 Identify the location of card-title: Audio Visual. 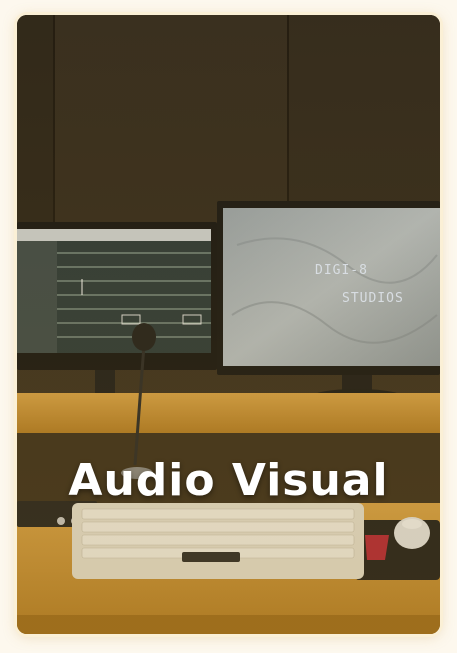
(228, 480).